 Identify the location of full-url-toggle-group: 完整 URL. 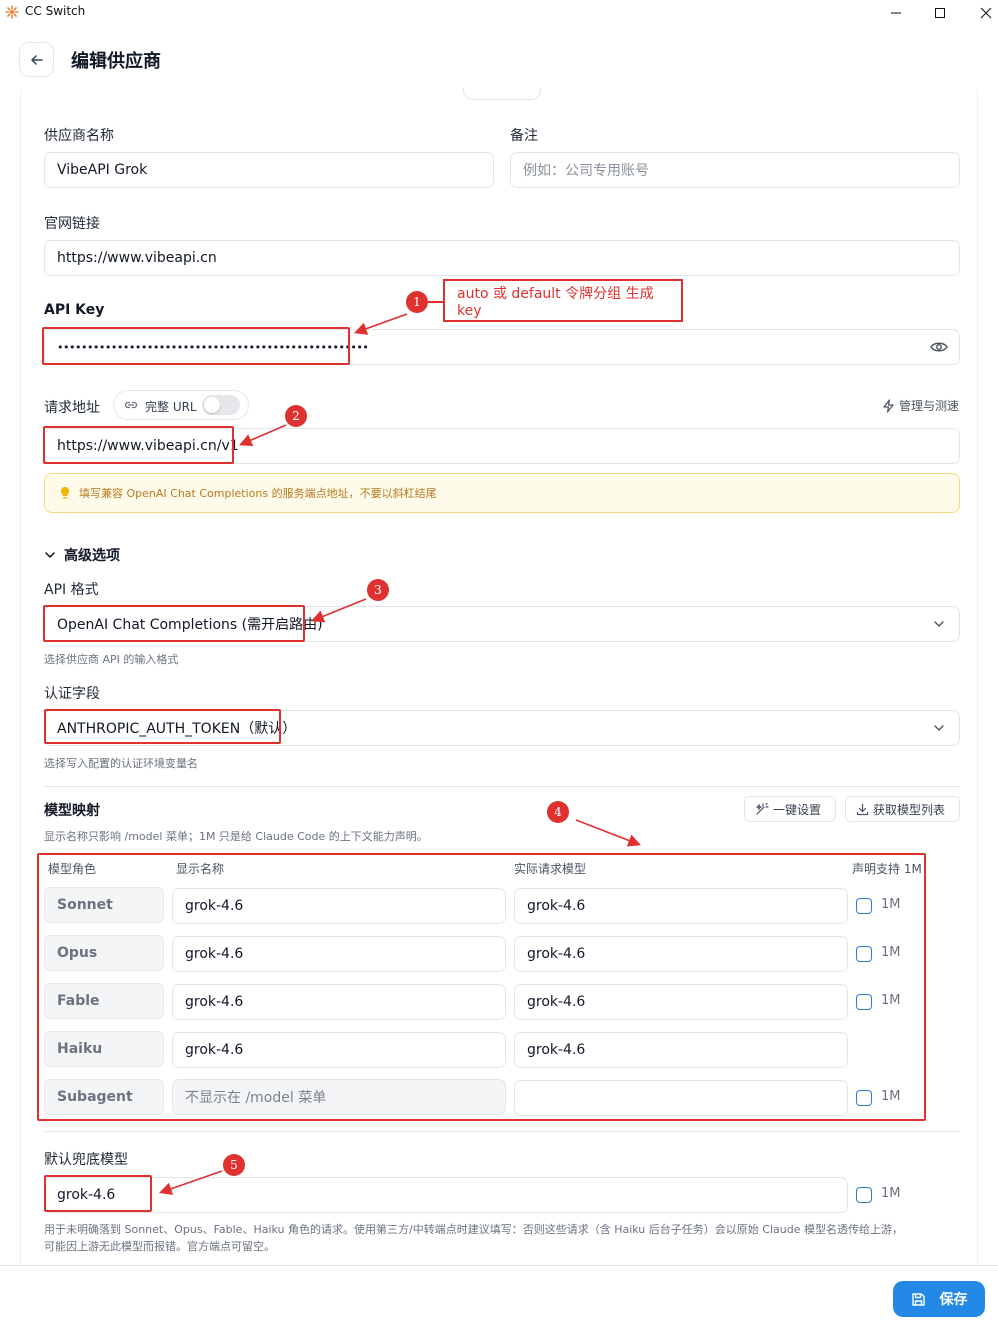
(181, 405).